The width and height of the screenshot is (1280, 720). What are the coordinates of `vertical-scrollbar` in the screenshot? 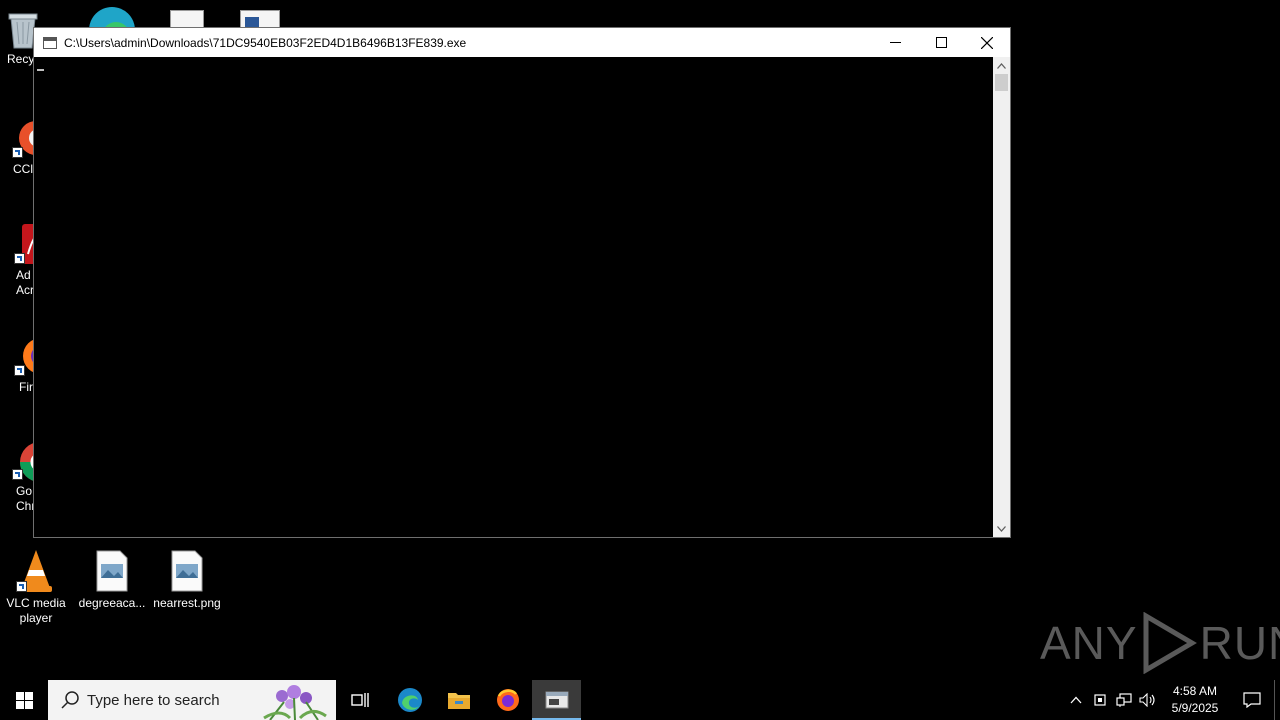 It's located at (1001, 297).